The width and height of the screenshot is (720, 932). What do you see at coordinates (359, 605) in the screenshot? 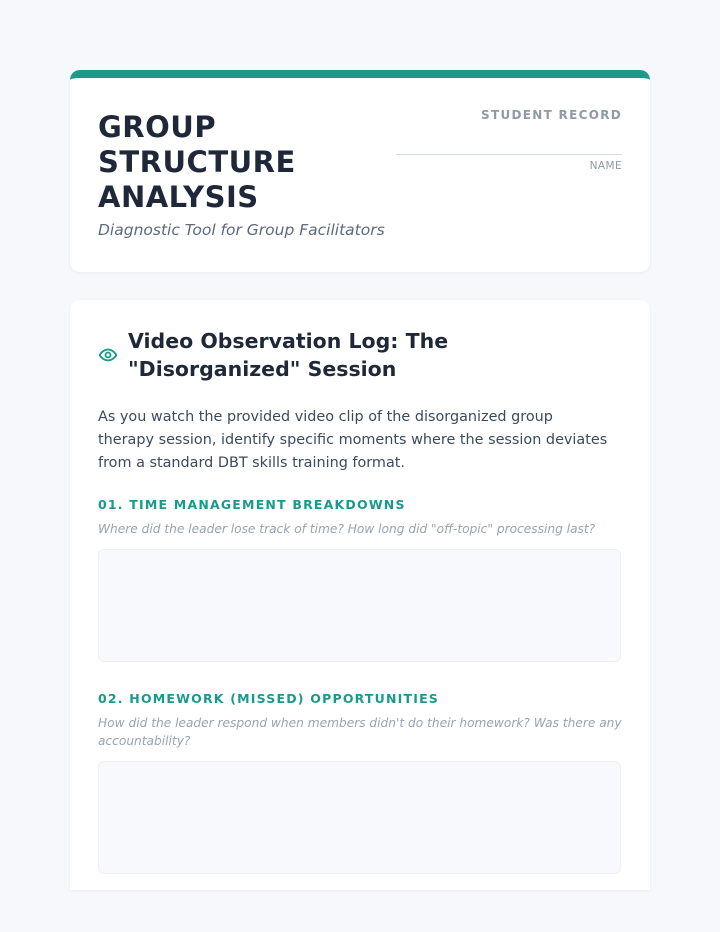
I see `question-1-answer-box` at bounding box center [359, 605].